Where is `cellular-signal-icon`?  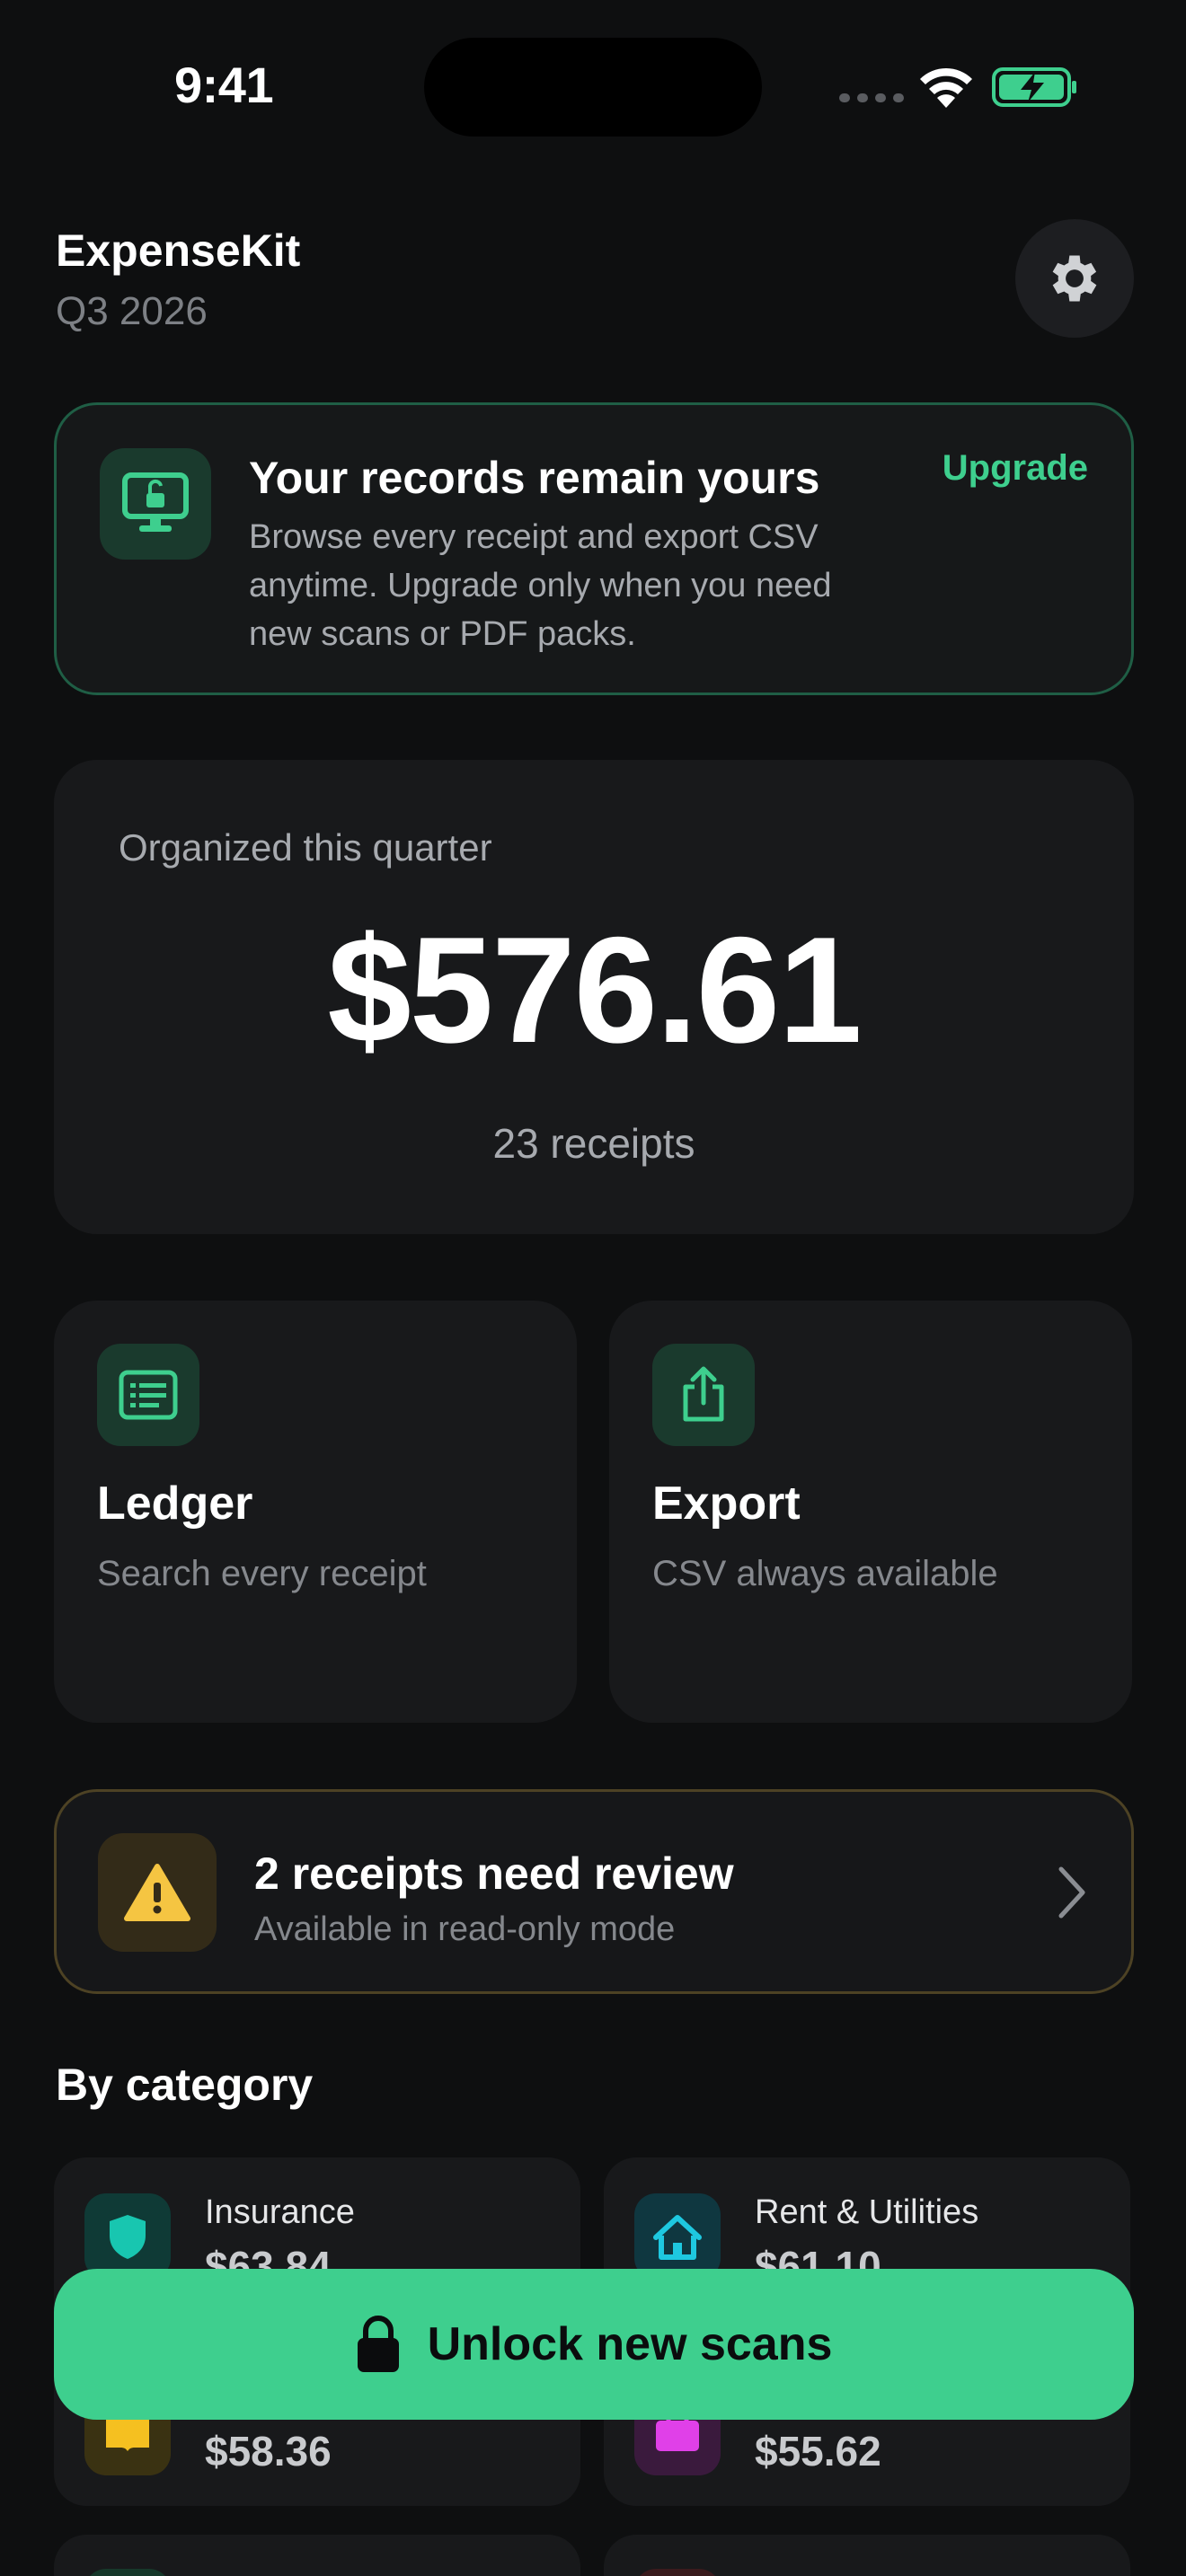
cellular-signal-icon is located at coordinates (871, 97).